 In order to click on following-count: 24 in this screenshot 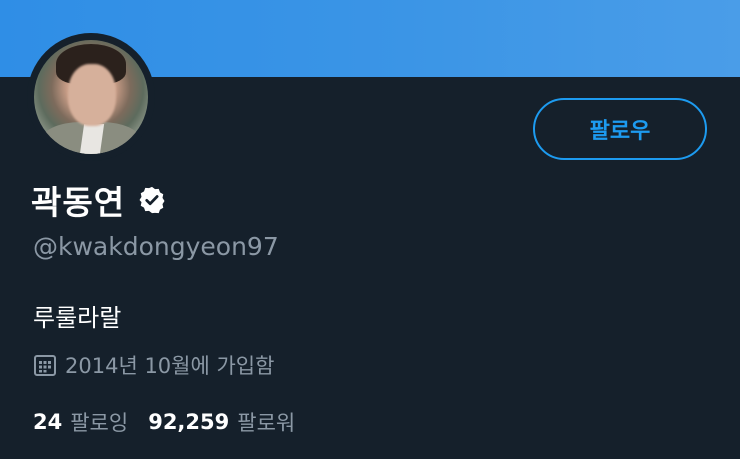, I will do `click(48, 422)`.